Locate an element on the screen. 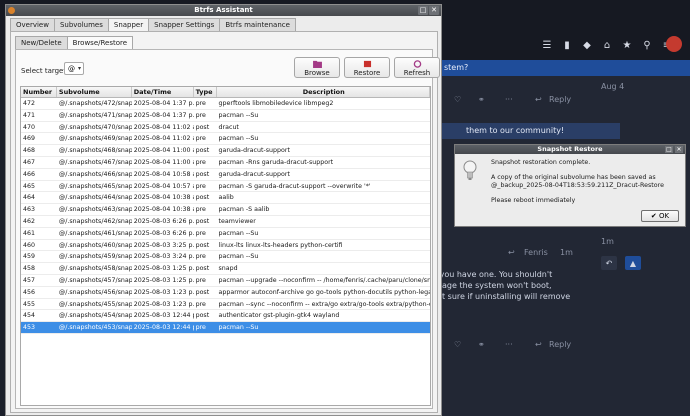  close-icon: ✕ is located at coordinates (434, 10).